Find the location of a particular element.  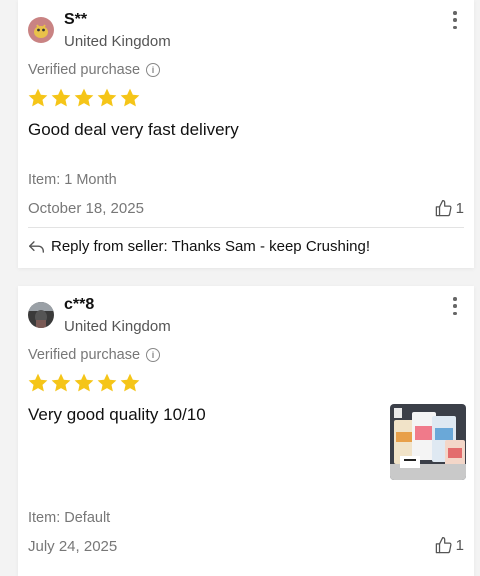

item-variant: Item: 1 Month is located at coordinates (72, 180).